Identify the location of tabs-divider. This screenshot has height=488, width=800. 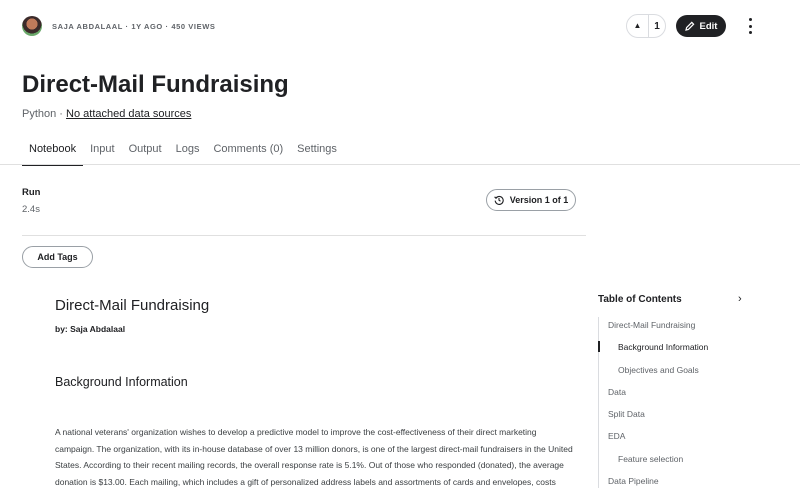
(400, 164).